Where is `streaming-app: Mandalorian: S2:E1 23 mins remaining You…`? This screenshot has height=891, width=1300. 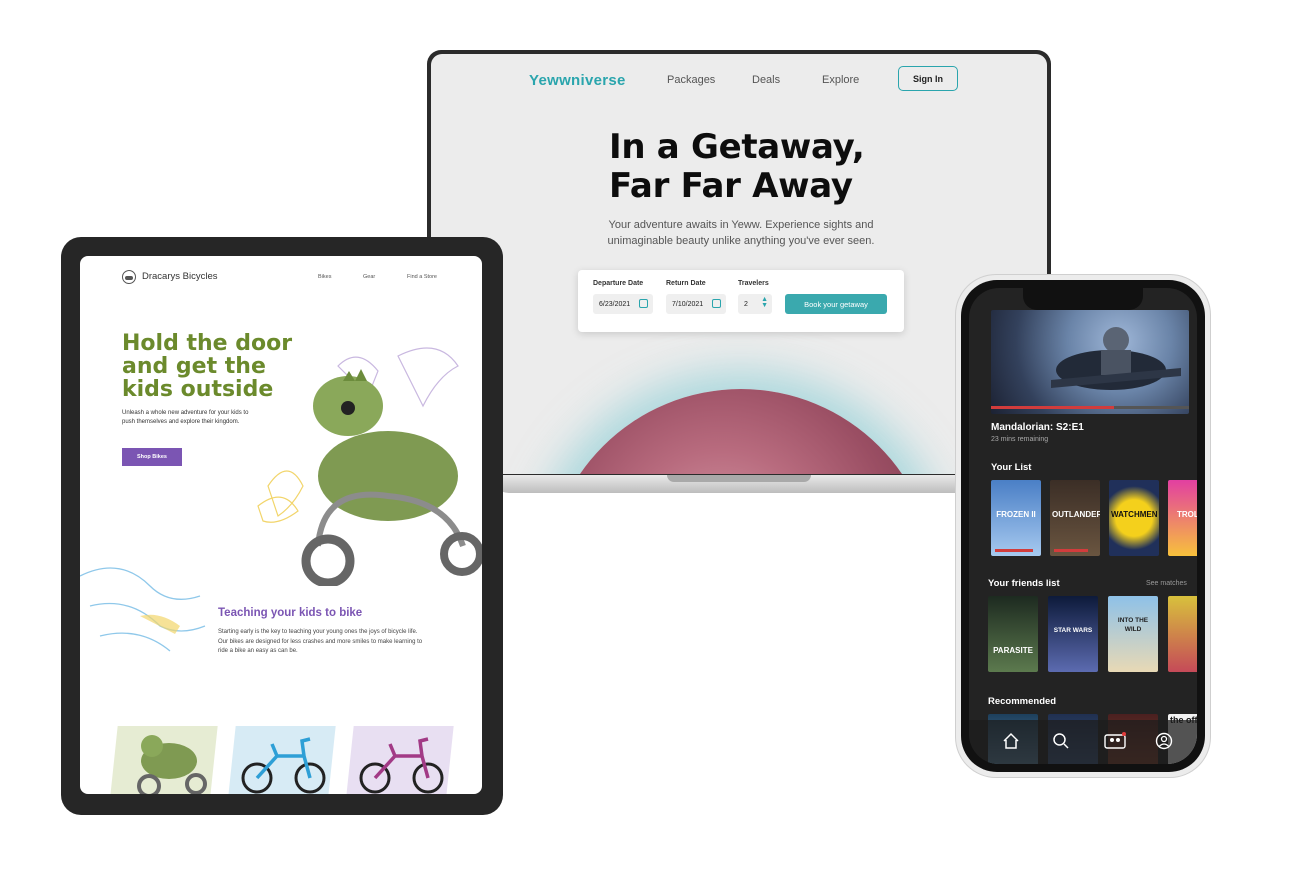
streaming-app: Mandalorian: S2:E1 23 mins remaining You… is located at coordinates (1083, 526).